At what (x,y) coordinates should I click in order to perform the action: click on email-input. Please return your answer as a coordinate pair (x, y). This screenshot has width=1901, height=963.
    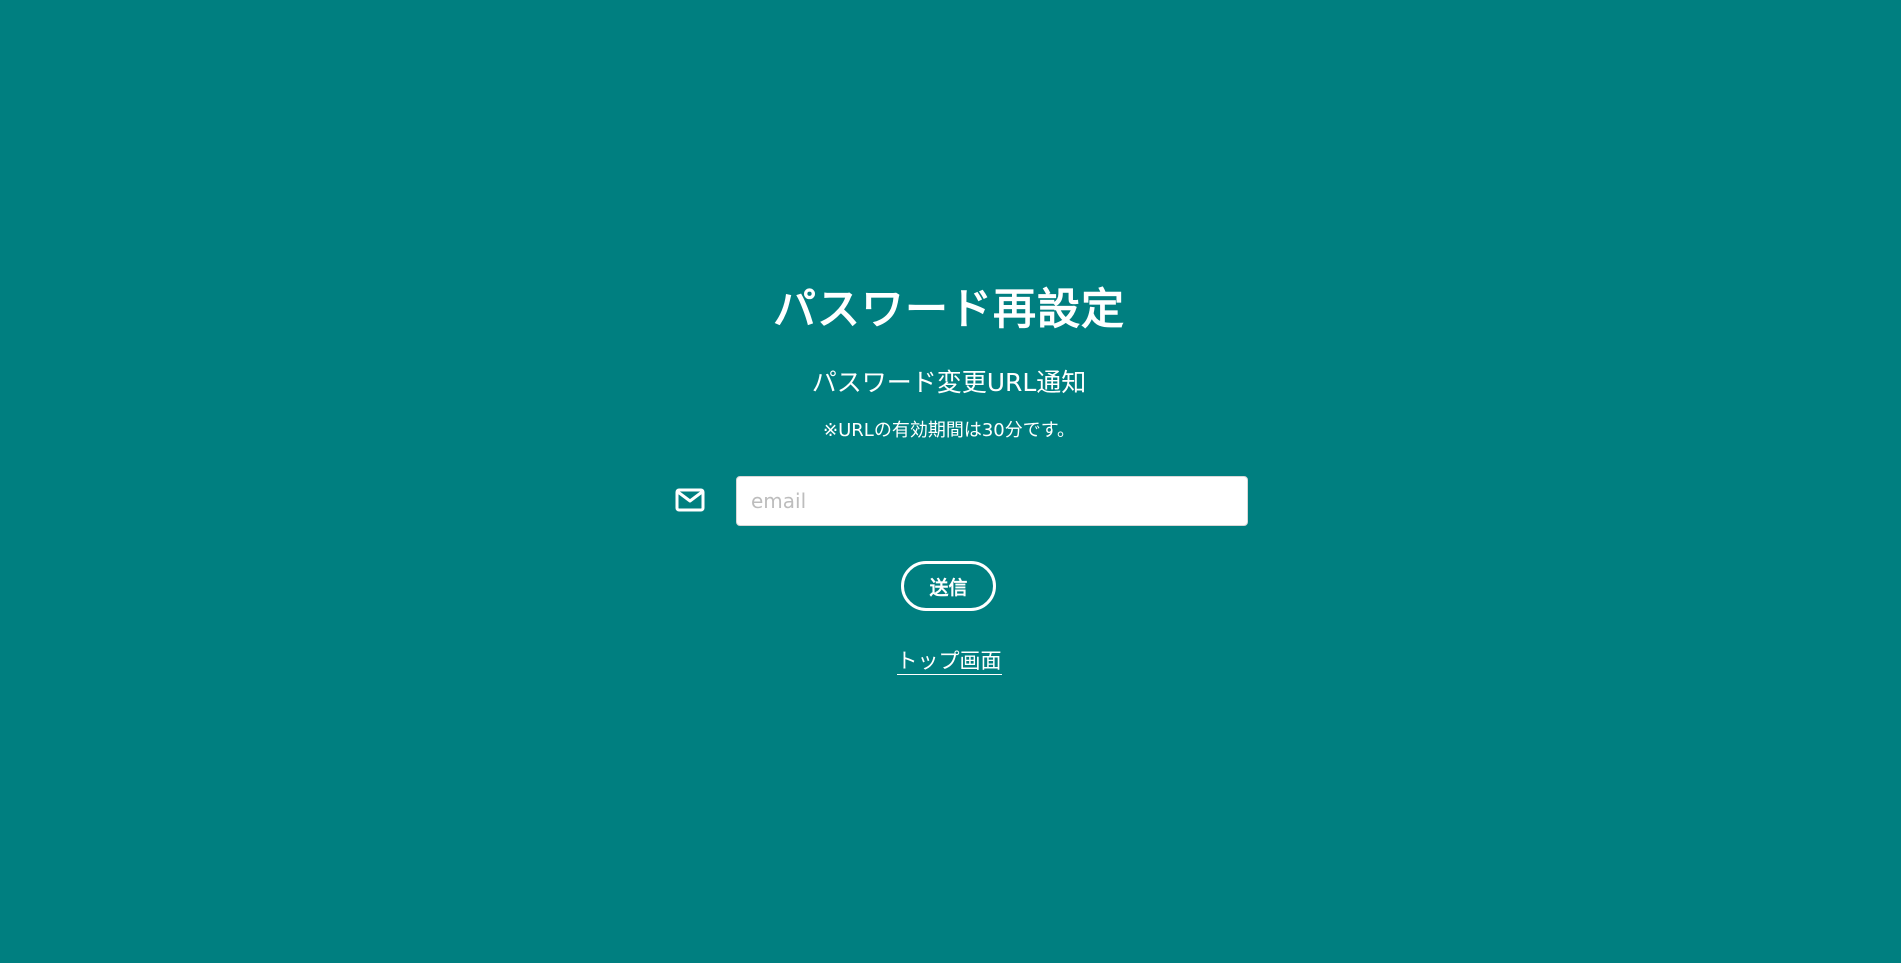
    Looking at the image, I should click on (992, 501).